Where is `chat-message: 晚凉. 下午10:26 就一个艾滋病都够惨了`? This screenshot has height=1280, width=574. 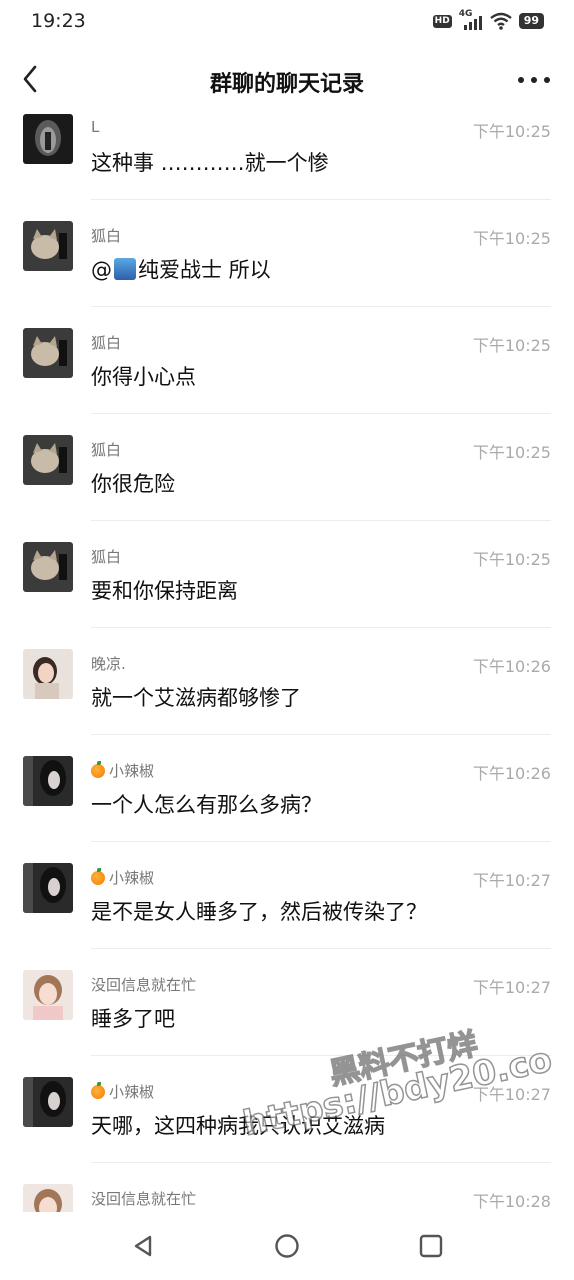 chat-message: 晚凉. 下午10:26 就一个艾滋病都够惨了 is located at coordinates (287, 702).